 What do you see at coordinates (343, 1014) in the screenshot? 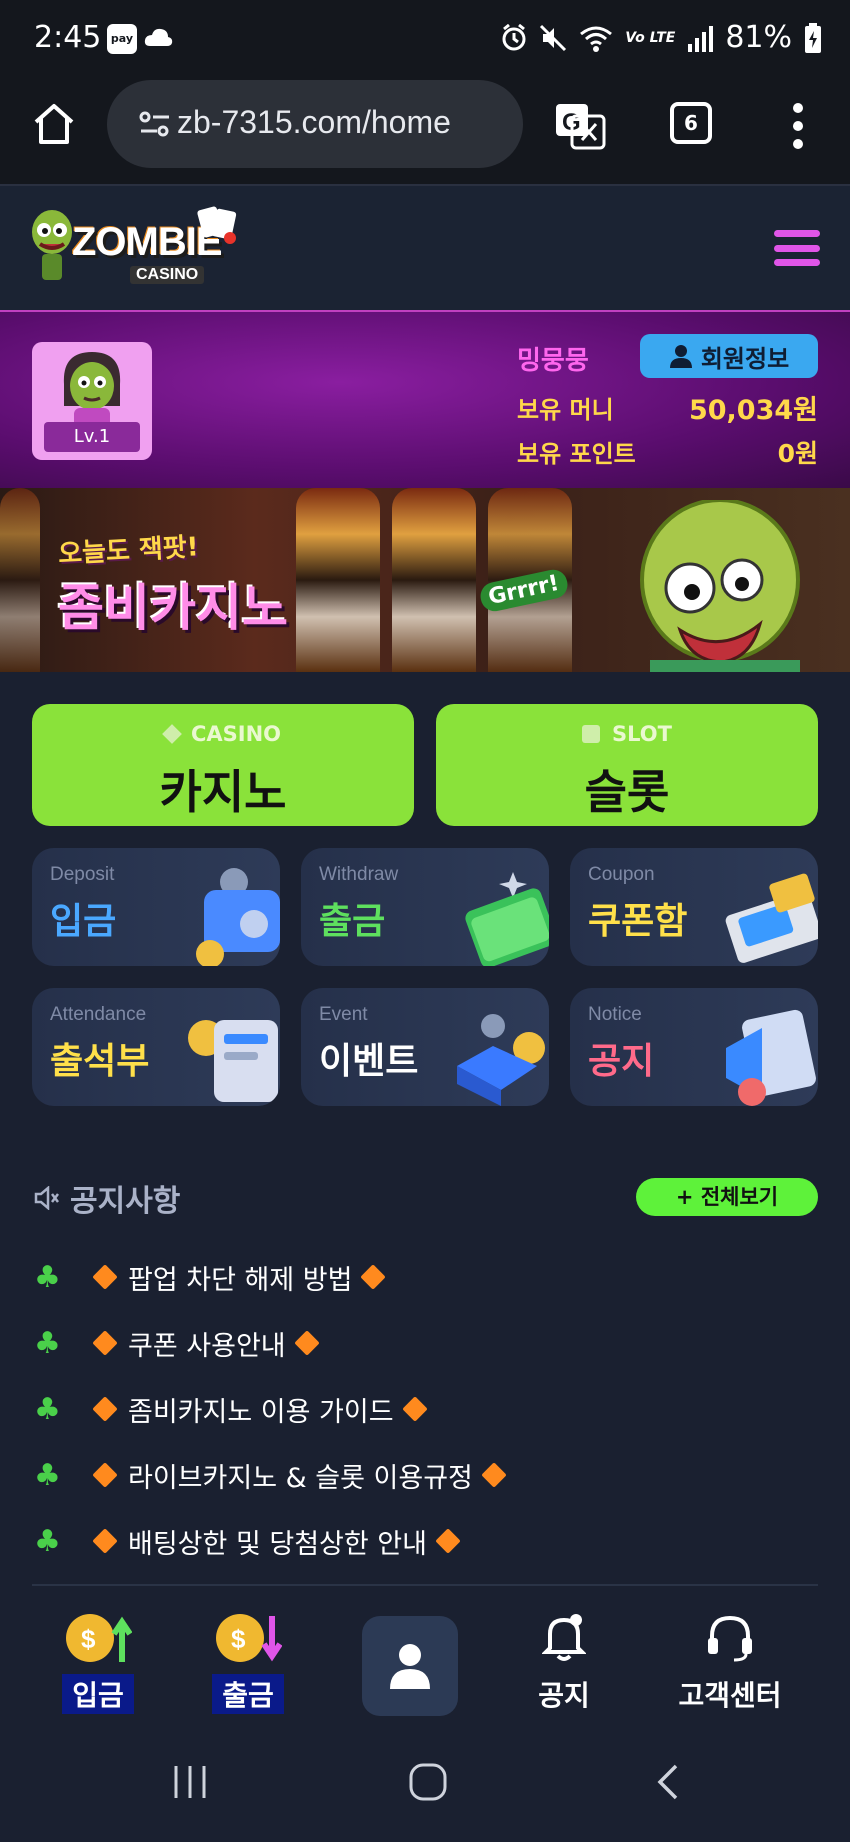
I see `tile-en-label: Event` at bounding box center [343, 1014].